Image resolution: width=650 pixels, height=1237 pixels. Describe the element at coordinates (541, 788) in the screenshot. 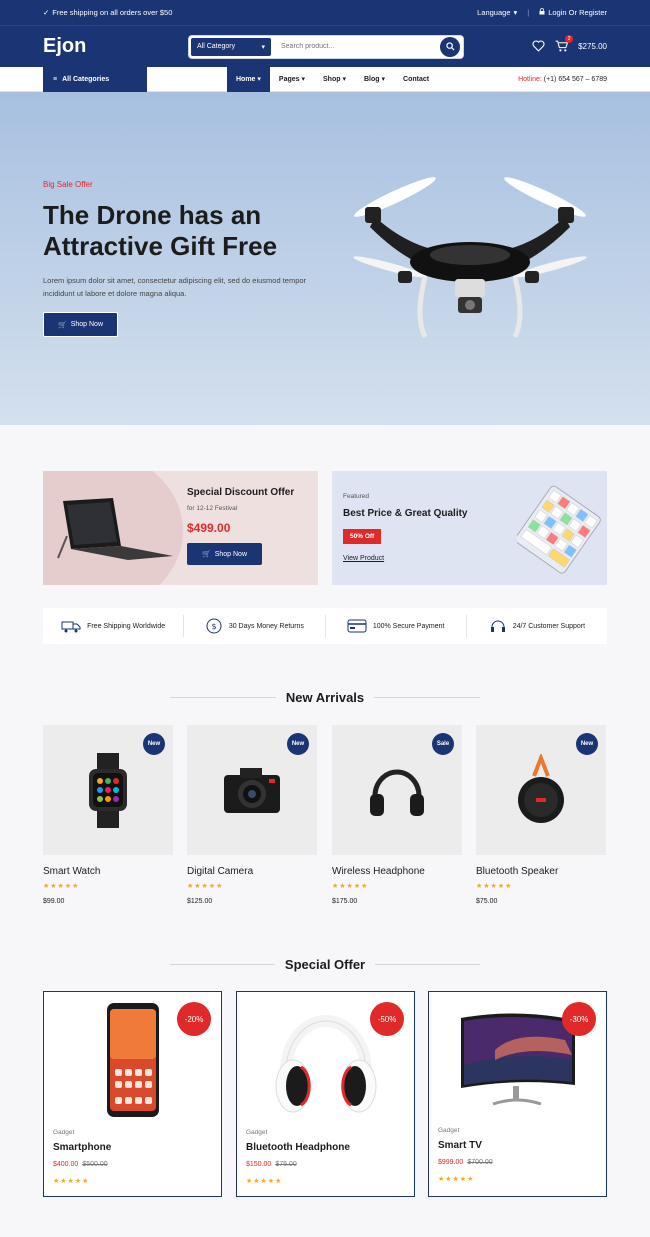

I see `speaker-image` at that location.